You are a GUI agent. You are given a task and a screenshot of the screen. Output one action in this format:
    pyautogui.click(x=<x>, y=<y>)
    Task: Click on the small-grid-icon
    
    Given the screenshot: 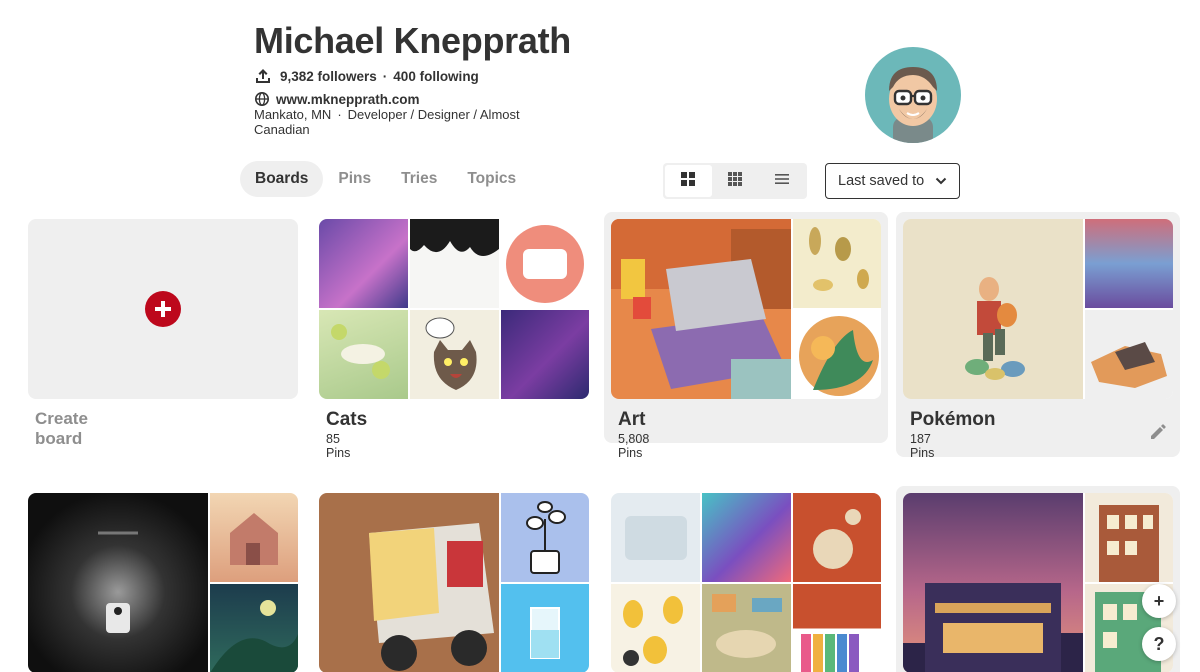 What is the action you would take?
    pyautogui.click(x=735, y=181)
    